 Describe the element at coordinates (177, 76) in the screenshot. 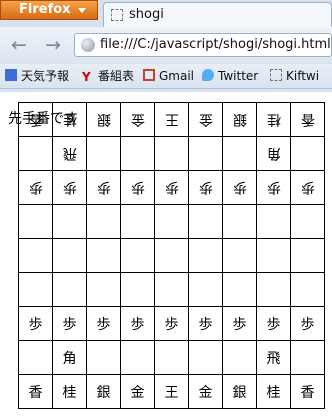

I see `bookmark-label: Gmail` at that location.